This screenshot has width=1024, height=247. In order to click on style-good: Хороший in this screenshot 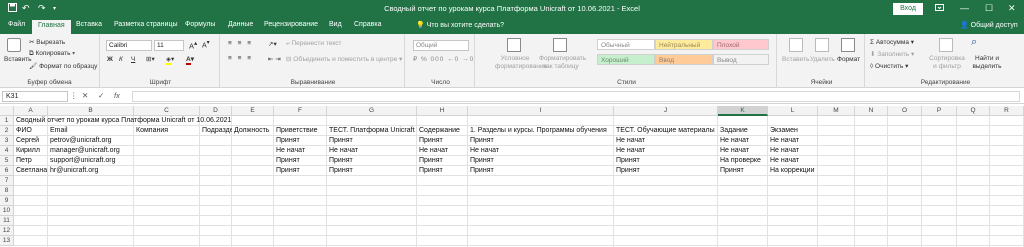, I will do `click(626, 59)`.